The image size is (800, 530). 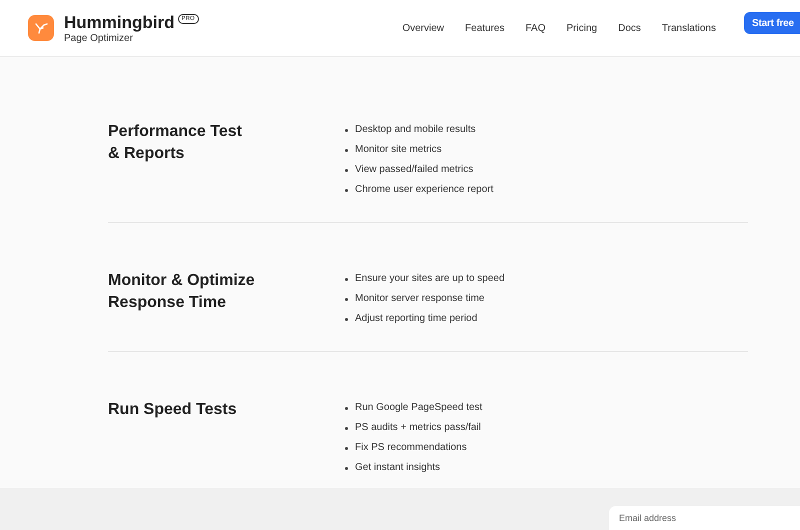 What do you see at coordinates (419, 299) in the screenshot?
I see `feature-bullet: Monitor server response time` at bounding box center [419, 299].